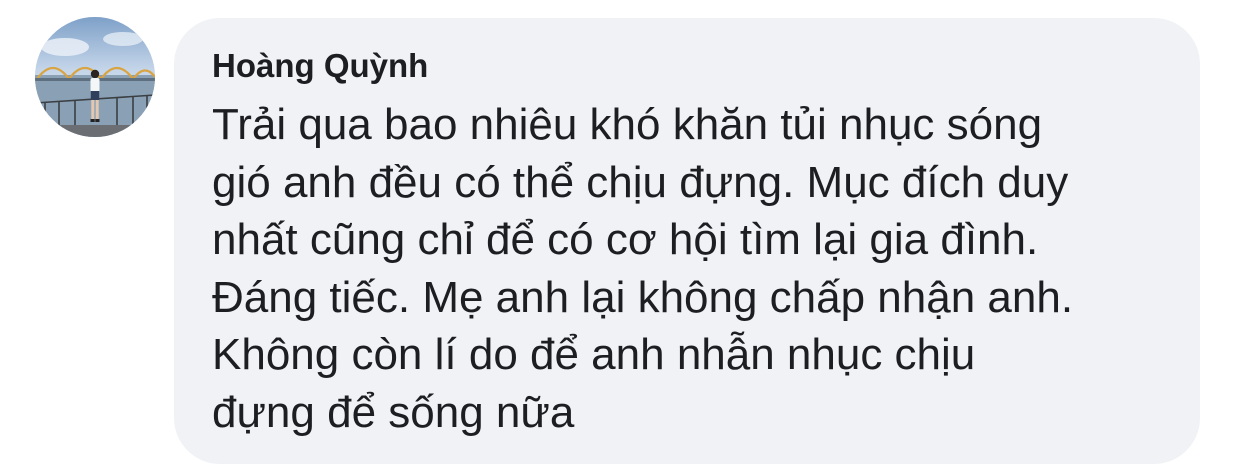 This screenshot has width=1242, height=470. I want to click on comment-line: Không còn lí do để anh nhẫn nhục chịu, so click(594, 355).